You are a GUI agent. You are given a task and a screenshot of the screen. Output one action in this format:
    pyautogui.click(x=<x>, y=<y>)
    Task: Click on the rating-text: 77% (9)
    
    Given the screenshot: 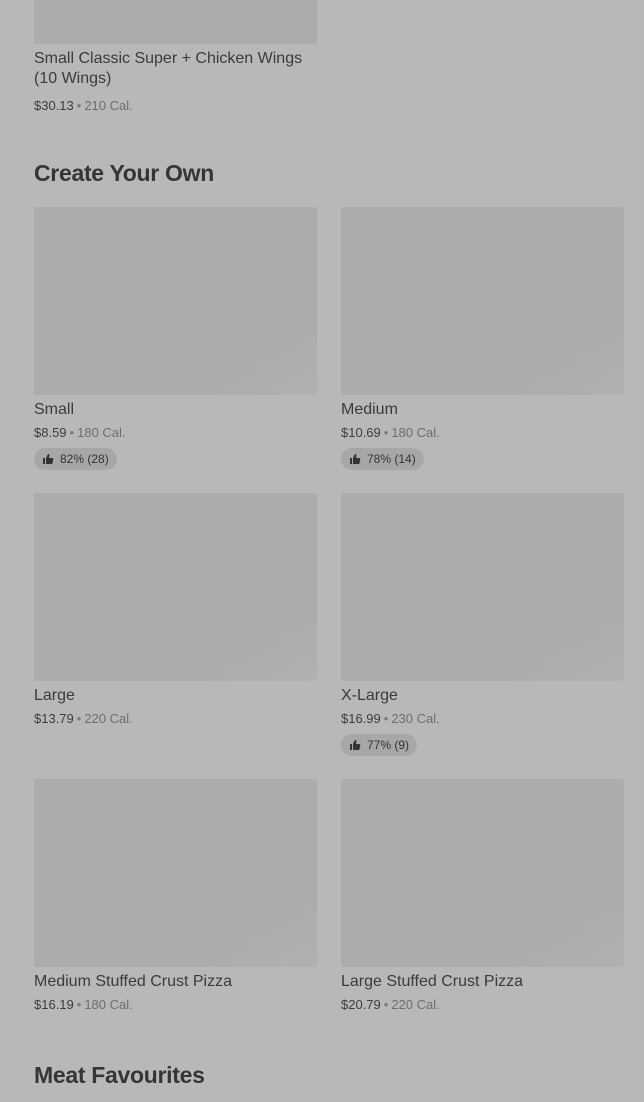 What is the action you would take?
    pyautogui.click(x=388, y=745)
    